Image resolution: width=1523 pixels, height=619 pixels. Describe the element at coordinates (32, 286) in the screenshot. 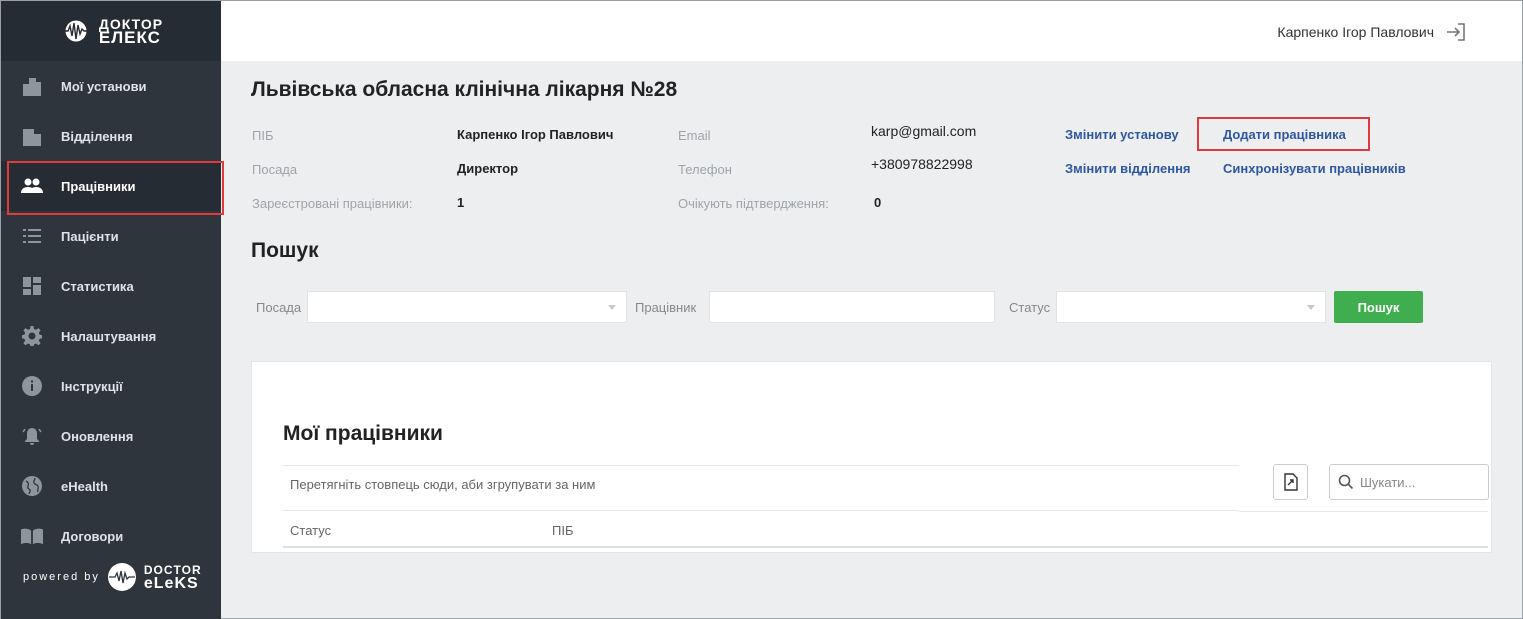

I see `dashboard-icon` at that location.